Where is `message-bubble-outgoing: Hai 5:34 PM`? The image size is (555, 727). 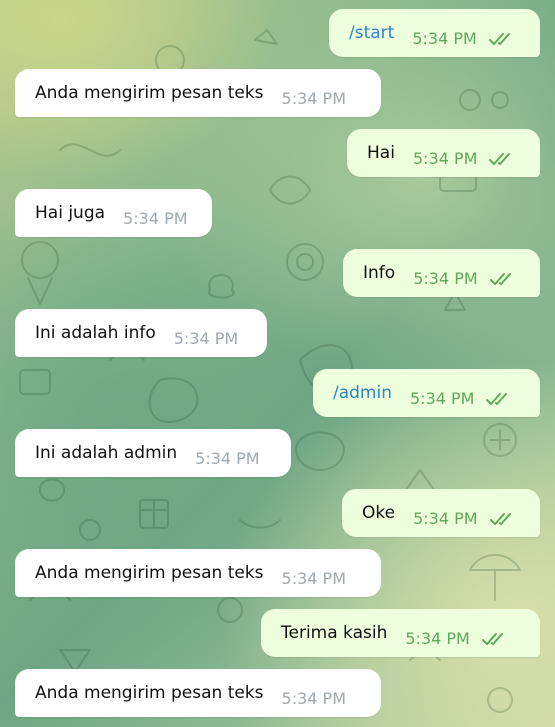
message-bubble-outgoing: Hai 5:34 PM is located at coordinates (443, 153).